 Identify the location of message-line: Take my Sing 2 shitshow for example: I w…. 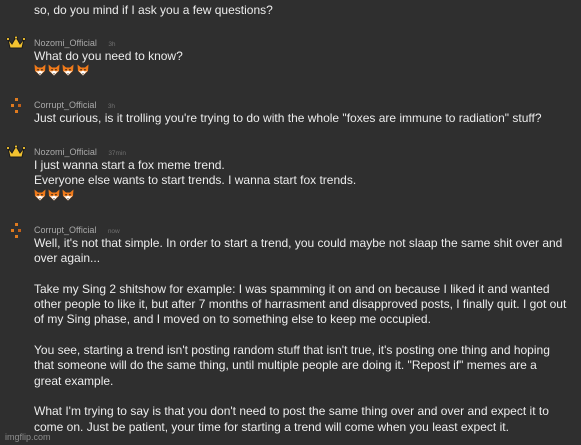
(292, 288).